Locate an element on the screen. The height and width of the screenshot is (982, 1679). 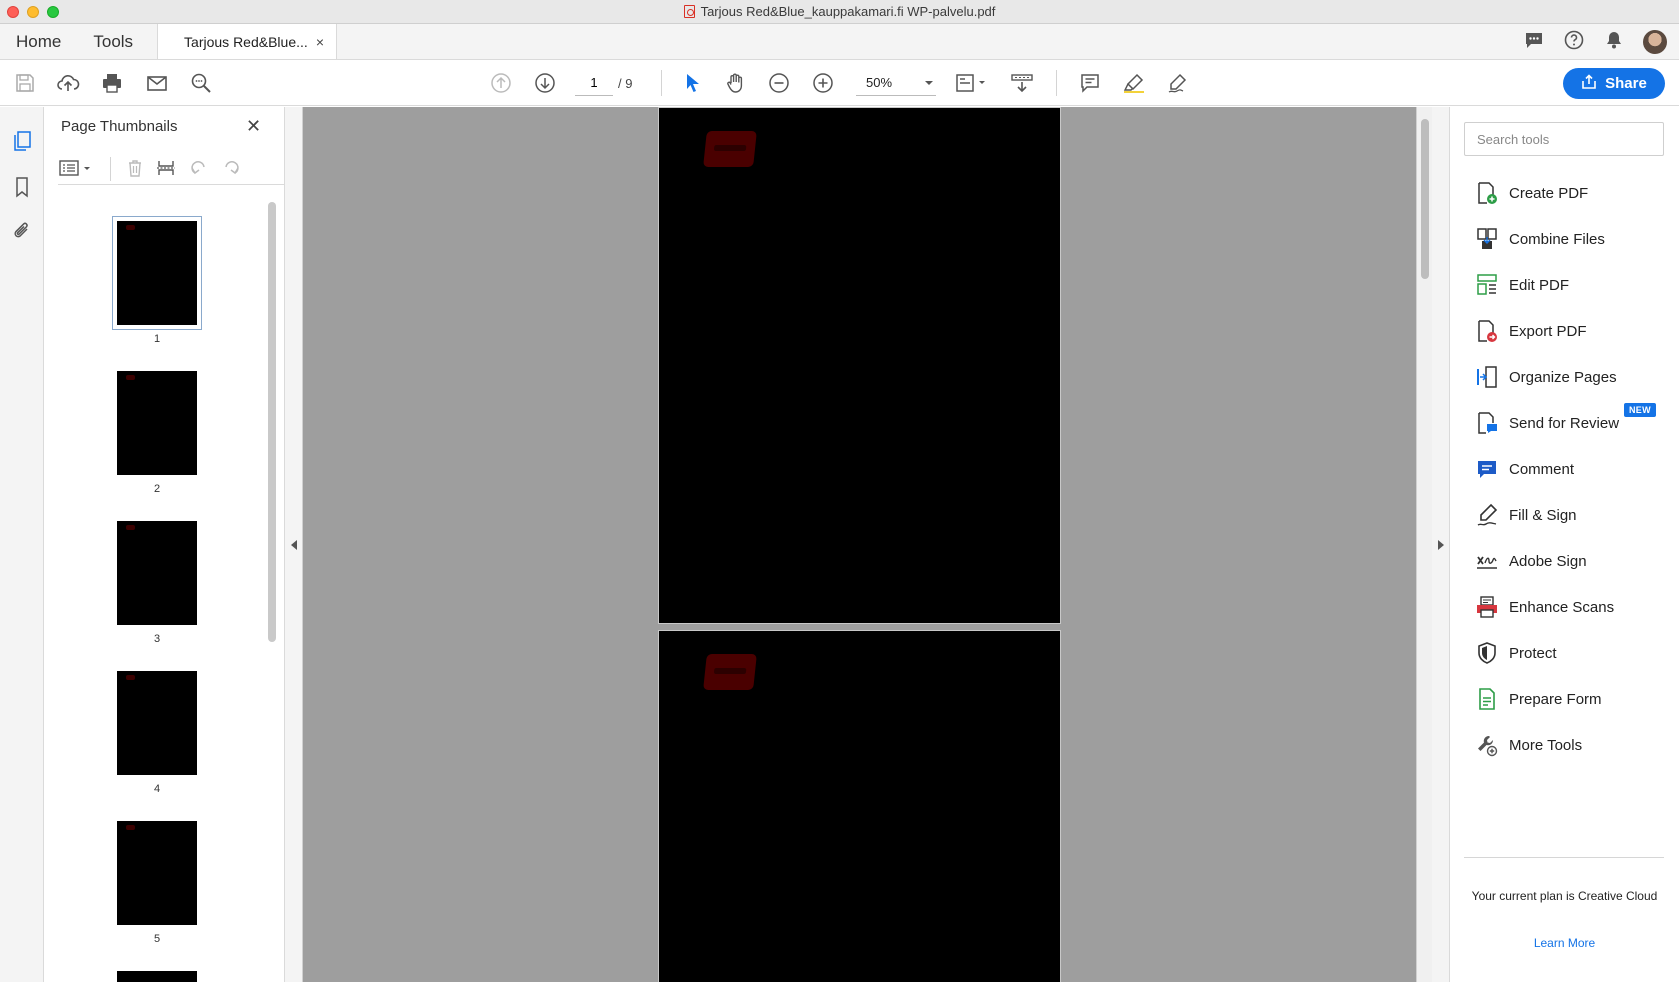
chat-icon is located at coordinates (1534, 41).